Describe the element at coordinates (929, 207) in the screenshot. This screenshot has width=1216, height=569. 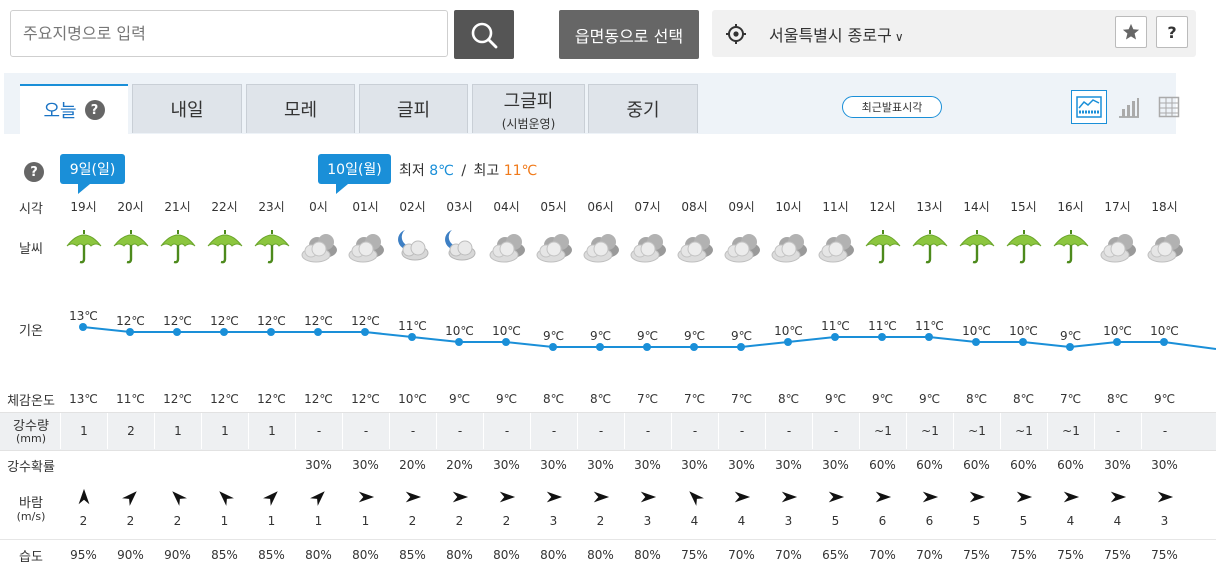
I see `hour-time: 13시` at that location.